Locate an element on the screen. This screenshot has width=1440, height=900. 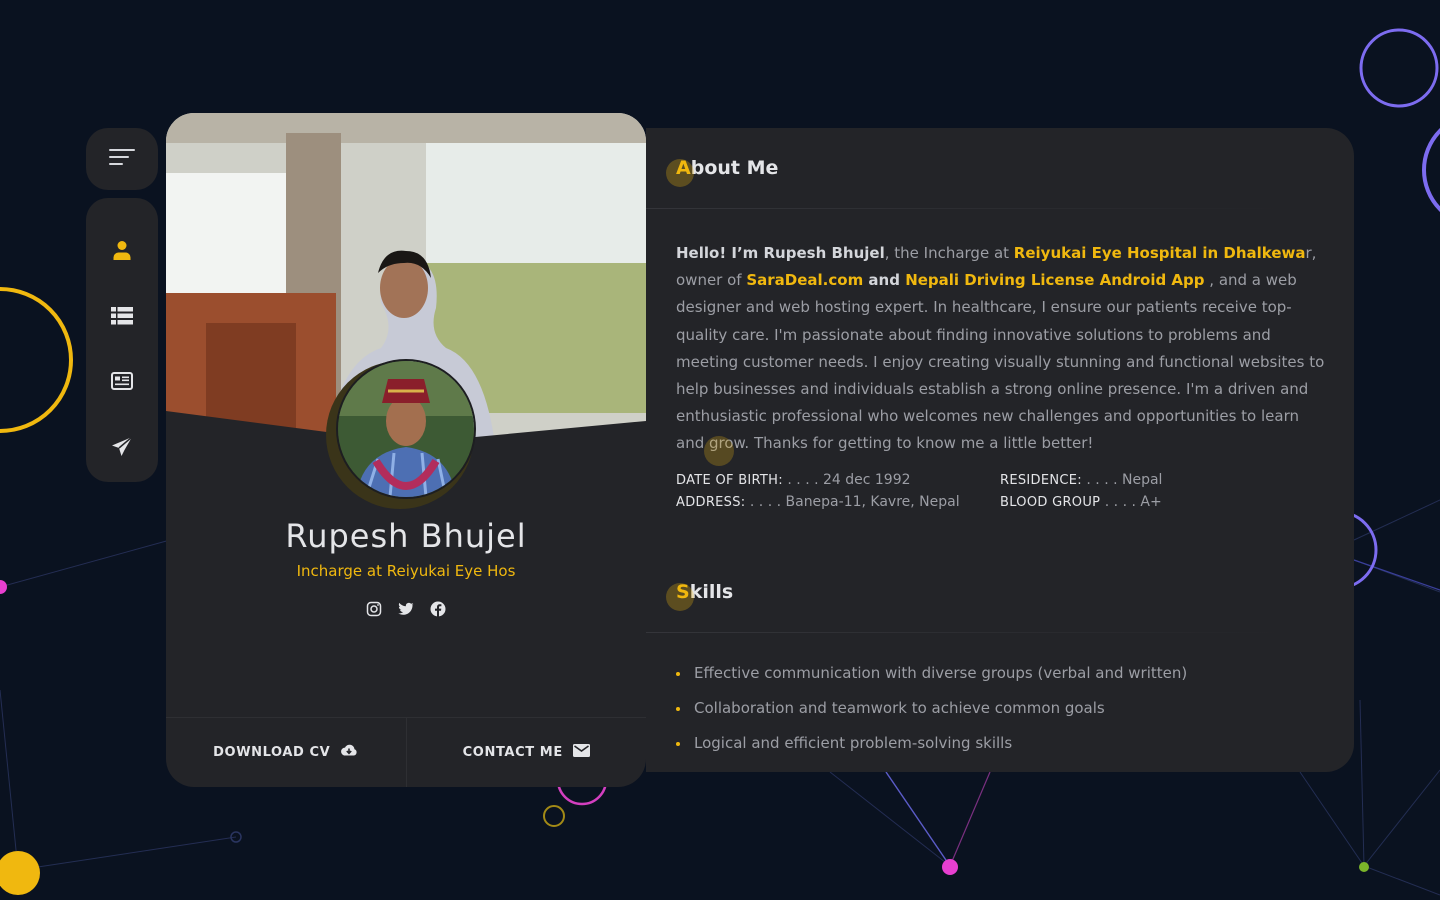
avatar is located at coordinates (406, 429).